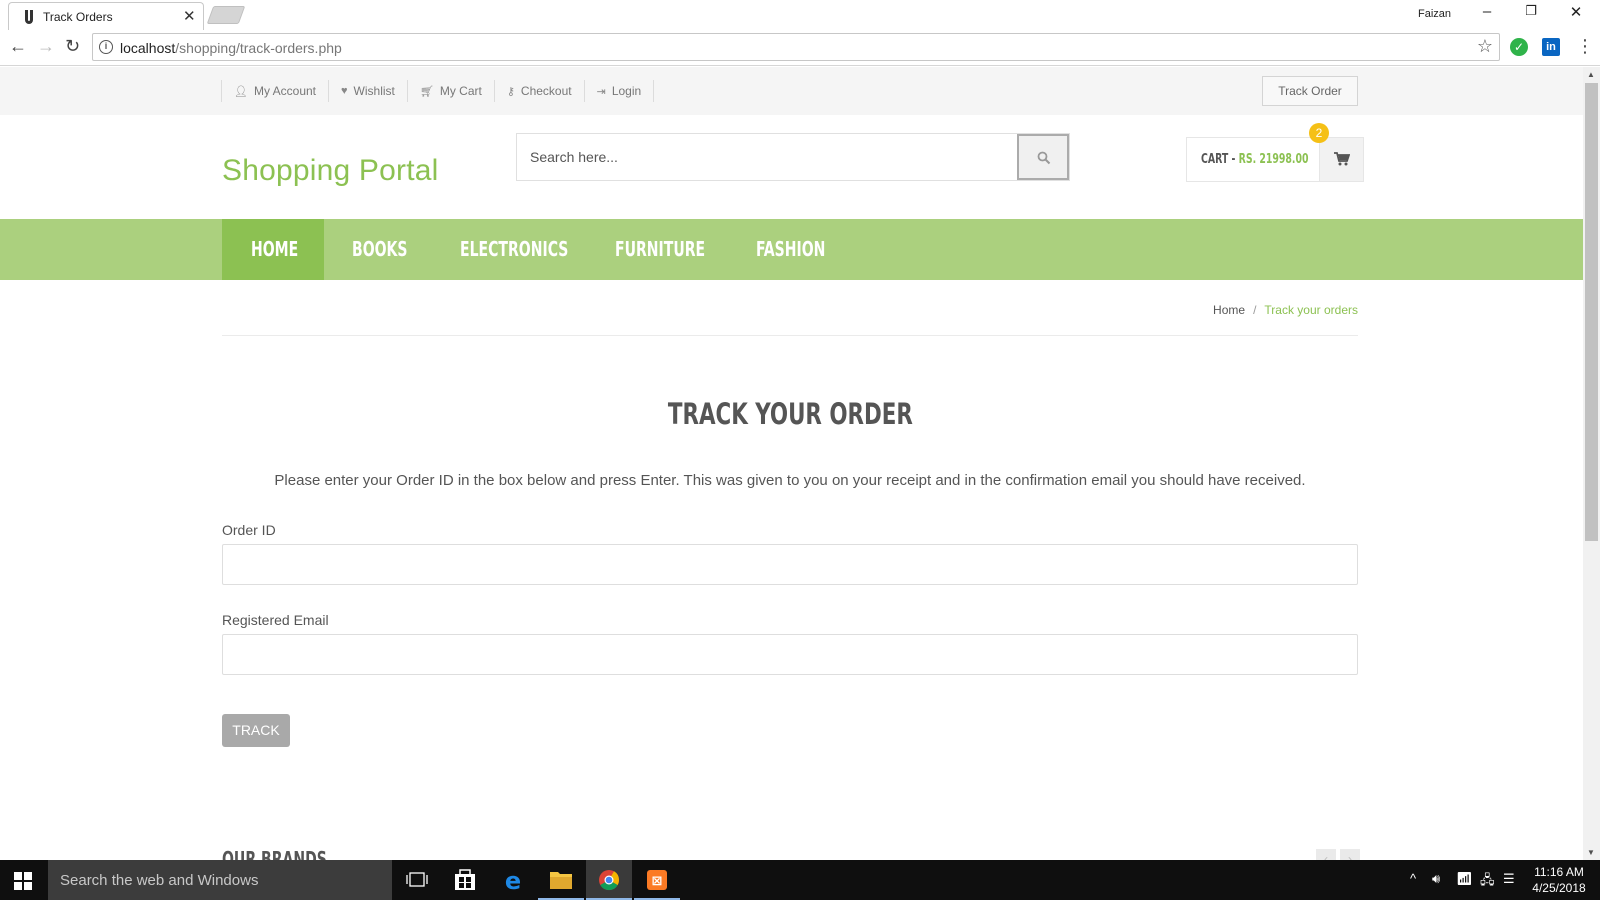 The width and height of the screenshot is (1600, 905). What do you see at coordinates (78, 17) in the screenshot?
I see `tab-title: Track Orders` at bounding box center [78, 17].